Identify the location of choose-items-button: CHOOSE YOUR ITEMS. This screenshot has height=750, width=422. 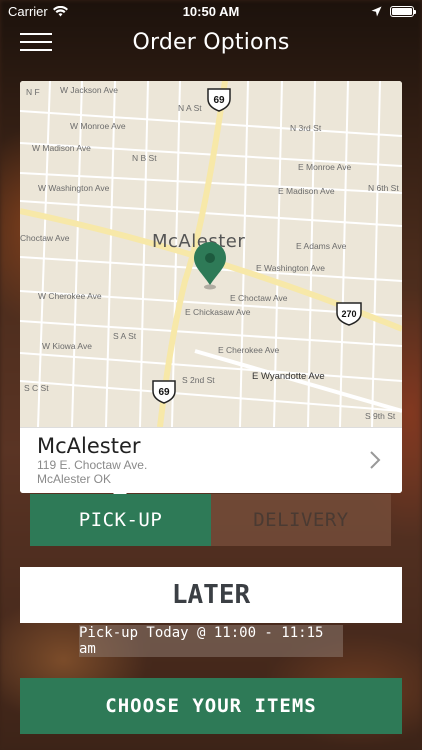
(211, 706).